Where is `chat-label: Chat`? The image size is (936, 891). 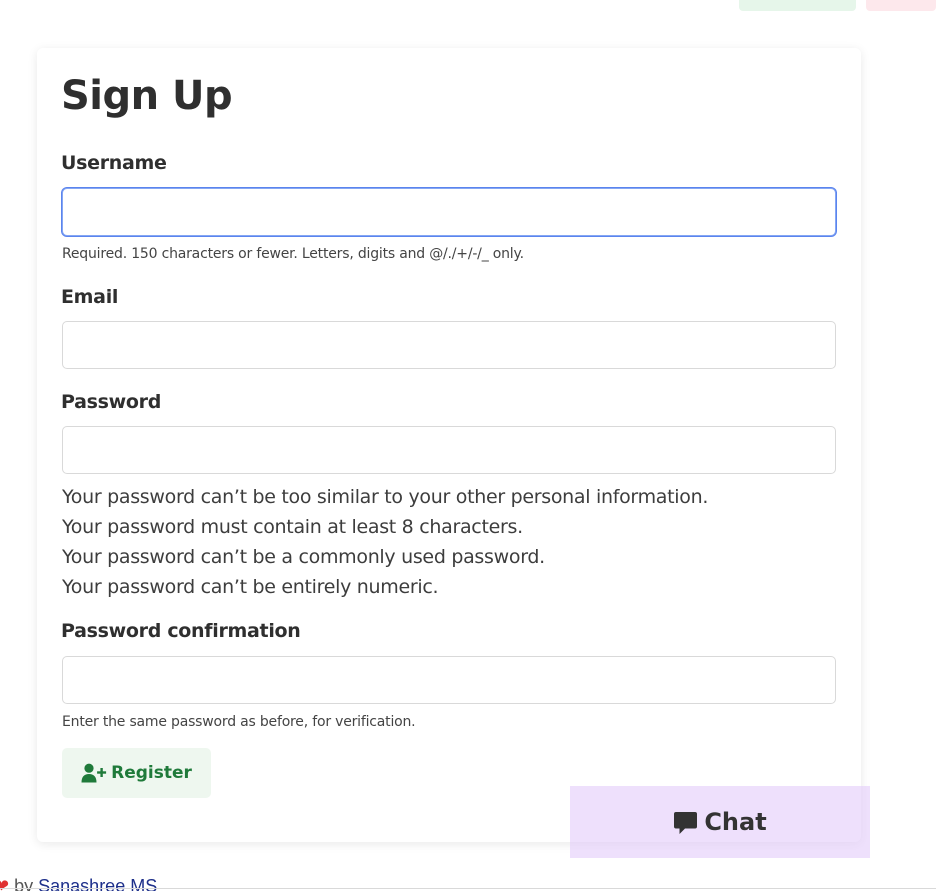
chat-label: Chat is located at coordinates (735, 822).